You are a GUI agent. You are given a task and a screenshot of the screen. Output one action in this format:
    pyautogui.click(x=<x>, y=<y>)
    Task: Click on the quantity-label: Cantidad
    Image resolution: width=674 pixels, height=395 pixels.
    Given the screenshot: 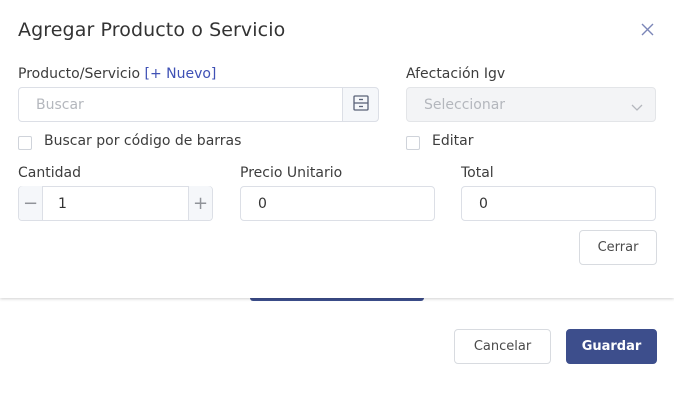 What is the action you would take?
    pyautogui.click(x=49, y=173)
    